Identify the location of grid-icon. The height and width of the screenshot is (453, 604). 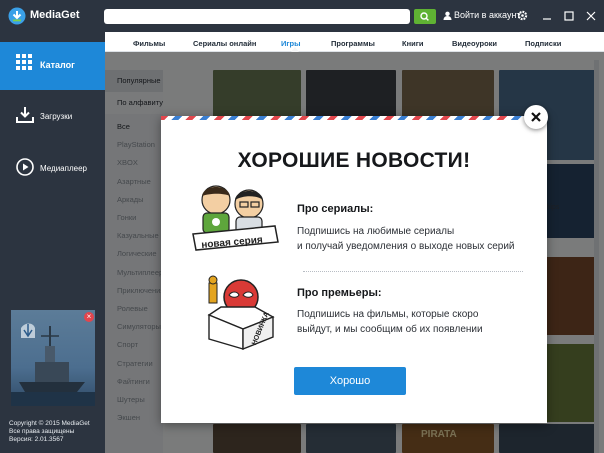
(24, 62).